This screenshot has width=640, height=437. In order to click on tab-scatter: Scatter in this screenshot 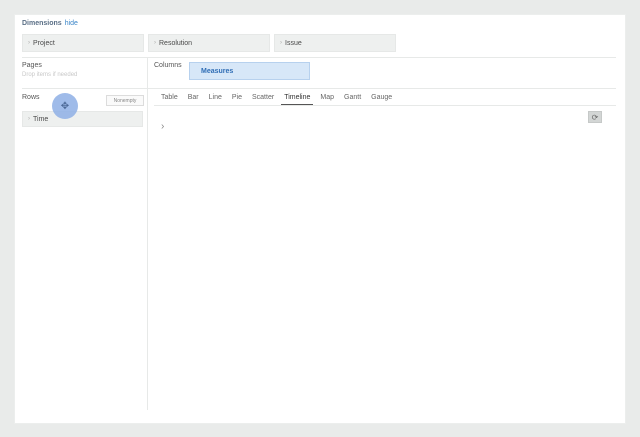, I will do `click(263, 99)`.